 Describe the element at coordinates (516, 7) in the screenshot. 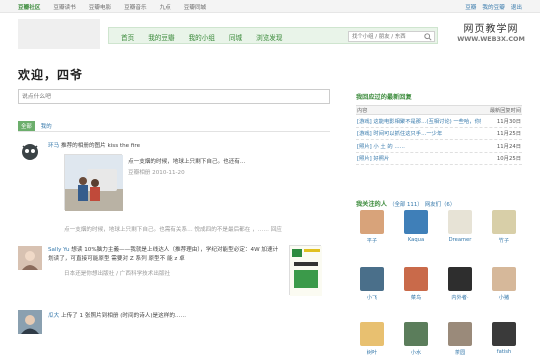

I see `logout-link: 退出` at that location.